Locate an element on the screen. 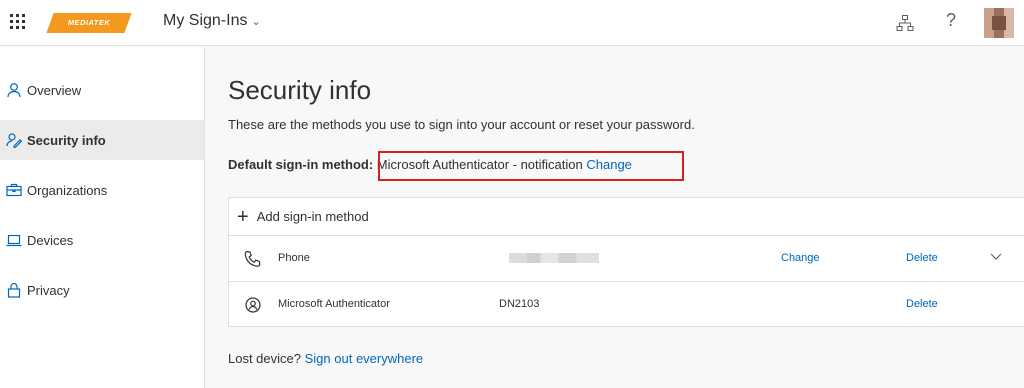 Image resolution: width=1024 pixels, height=388 pixels. sidebar-item-privacy: Privacy is located at coordinates (102, 290).